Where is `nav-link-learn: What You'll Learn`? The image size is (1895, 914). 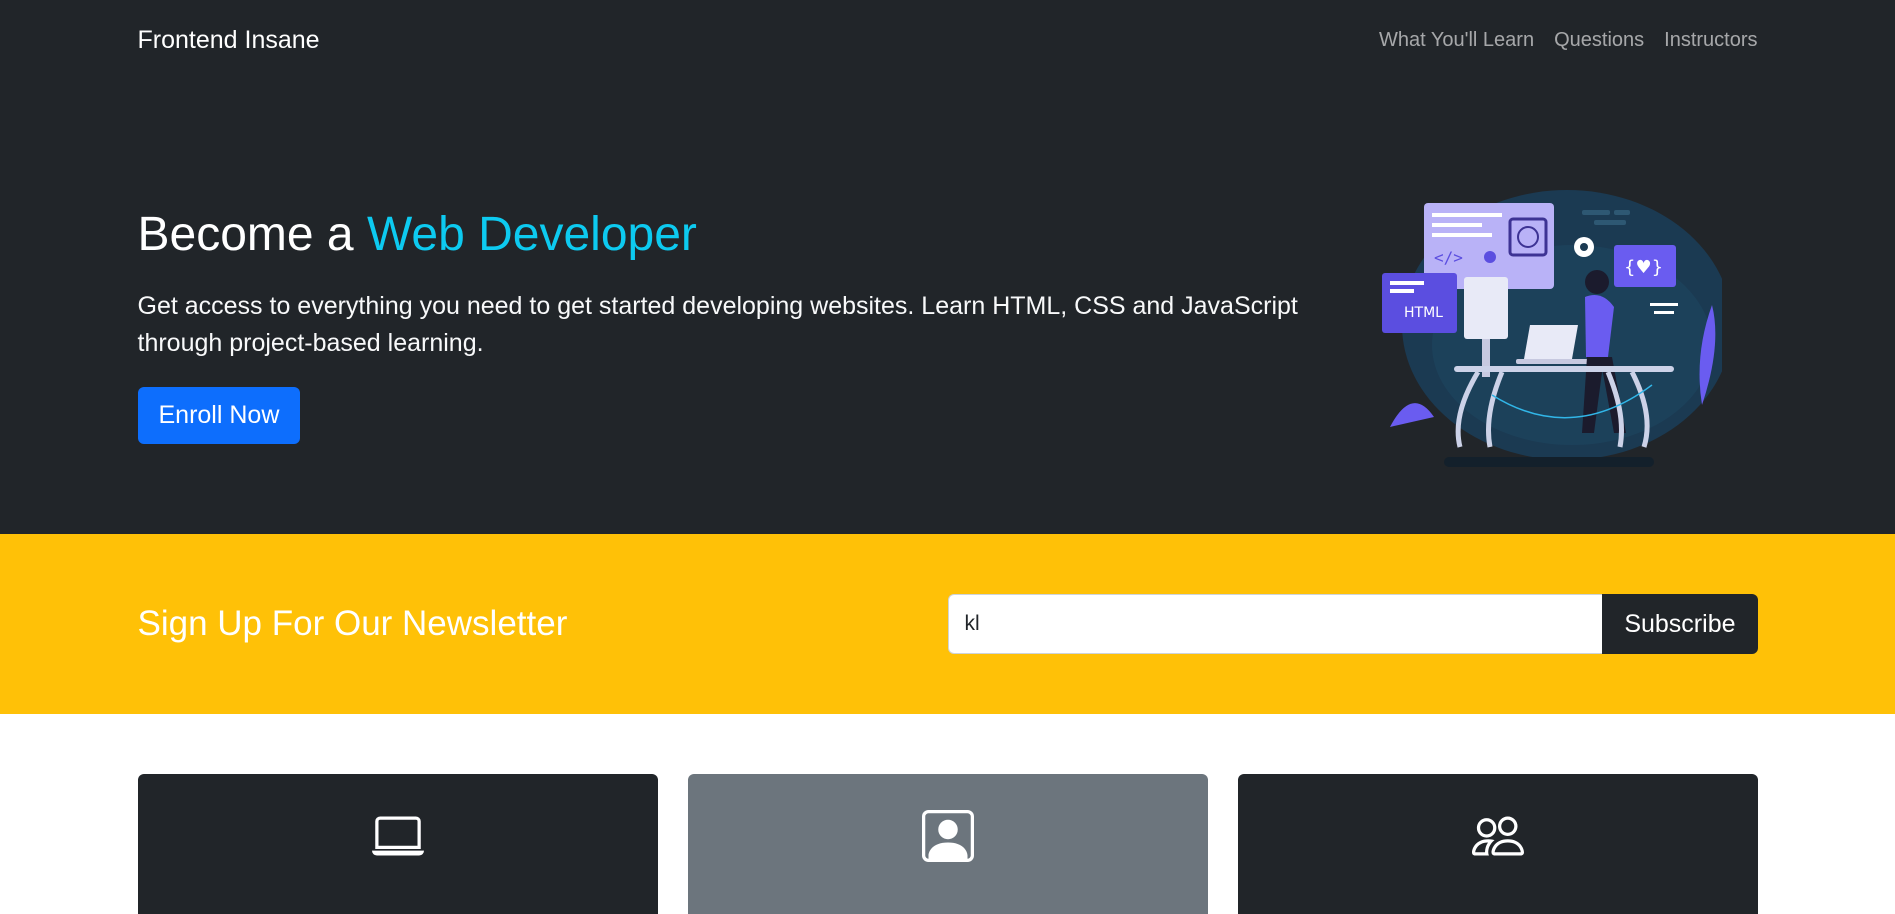 nav-link-learn: What You'll Learn is located at coordinates (1456, 40).